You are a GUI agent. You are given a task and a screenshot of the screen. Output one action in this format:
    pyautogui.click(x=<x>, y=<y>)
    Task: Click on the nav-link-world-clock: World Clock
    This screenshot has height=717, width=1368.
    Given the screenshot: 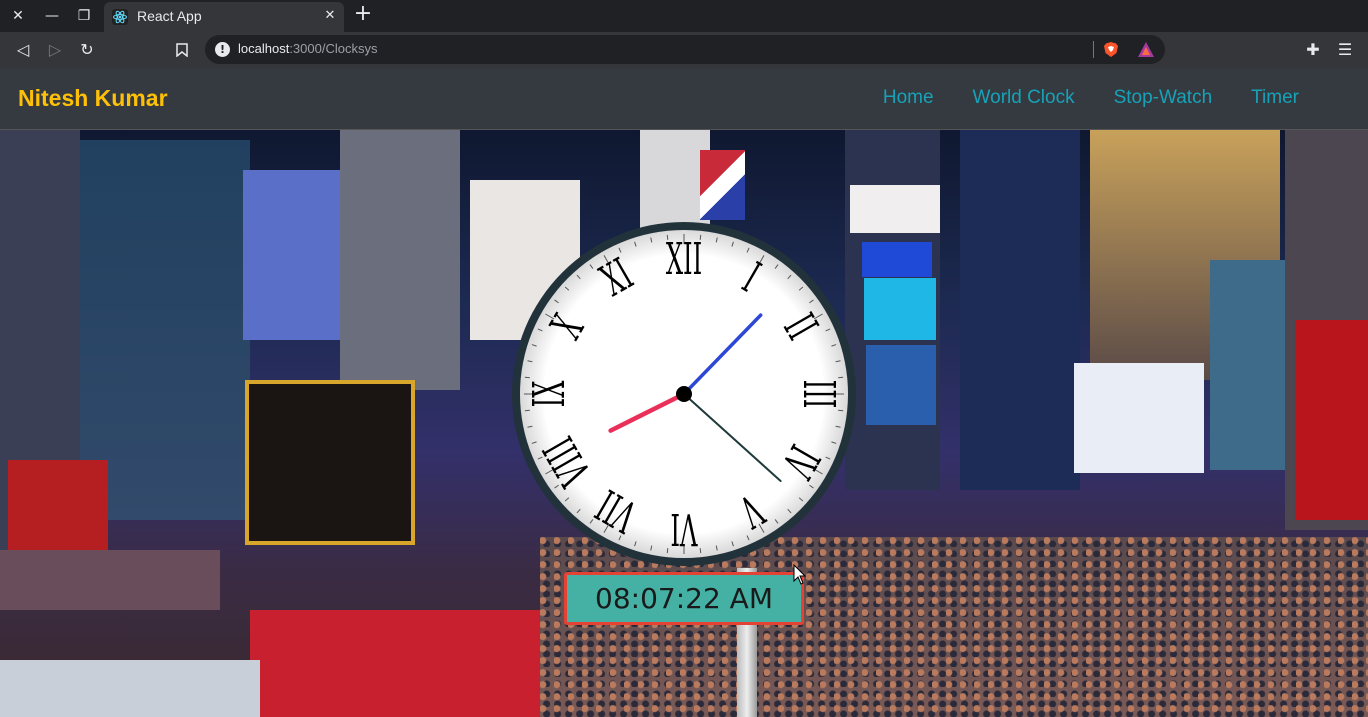 What is the action you would take?
    pyautogui.click(x=1024, y=98)
    